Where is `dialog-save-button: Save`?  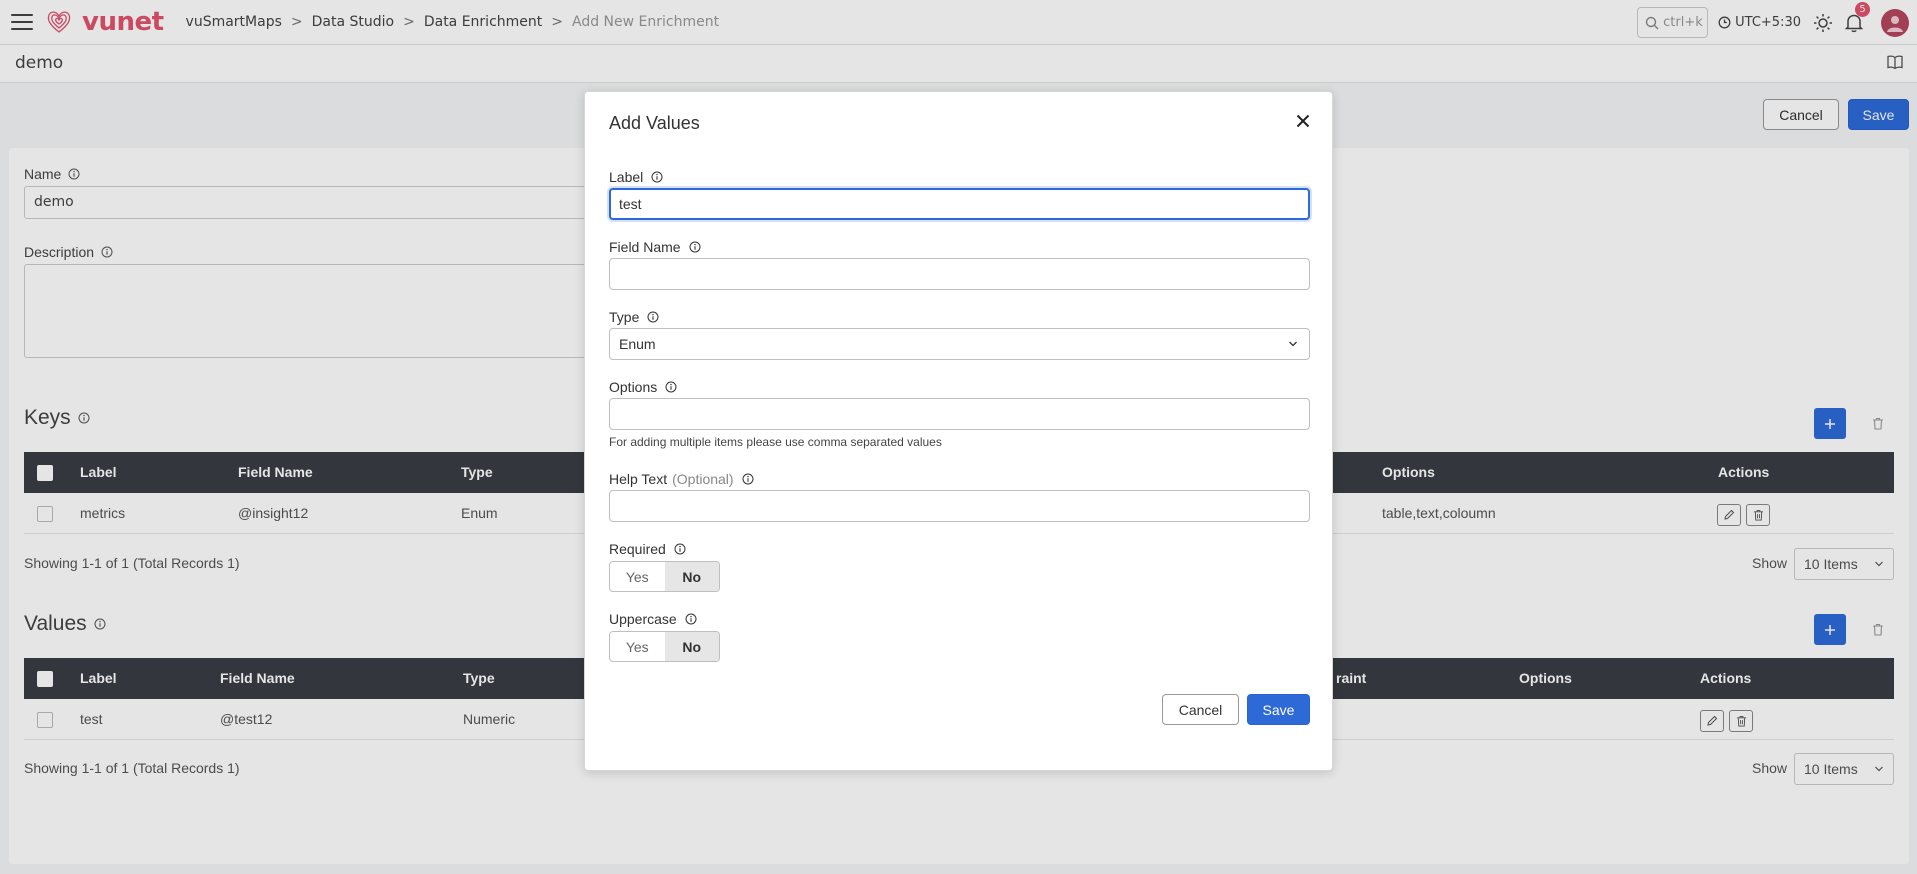
dialog-save-button: Save is located at coordinates (1278, 709).